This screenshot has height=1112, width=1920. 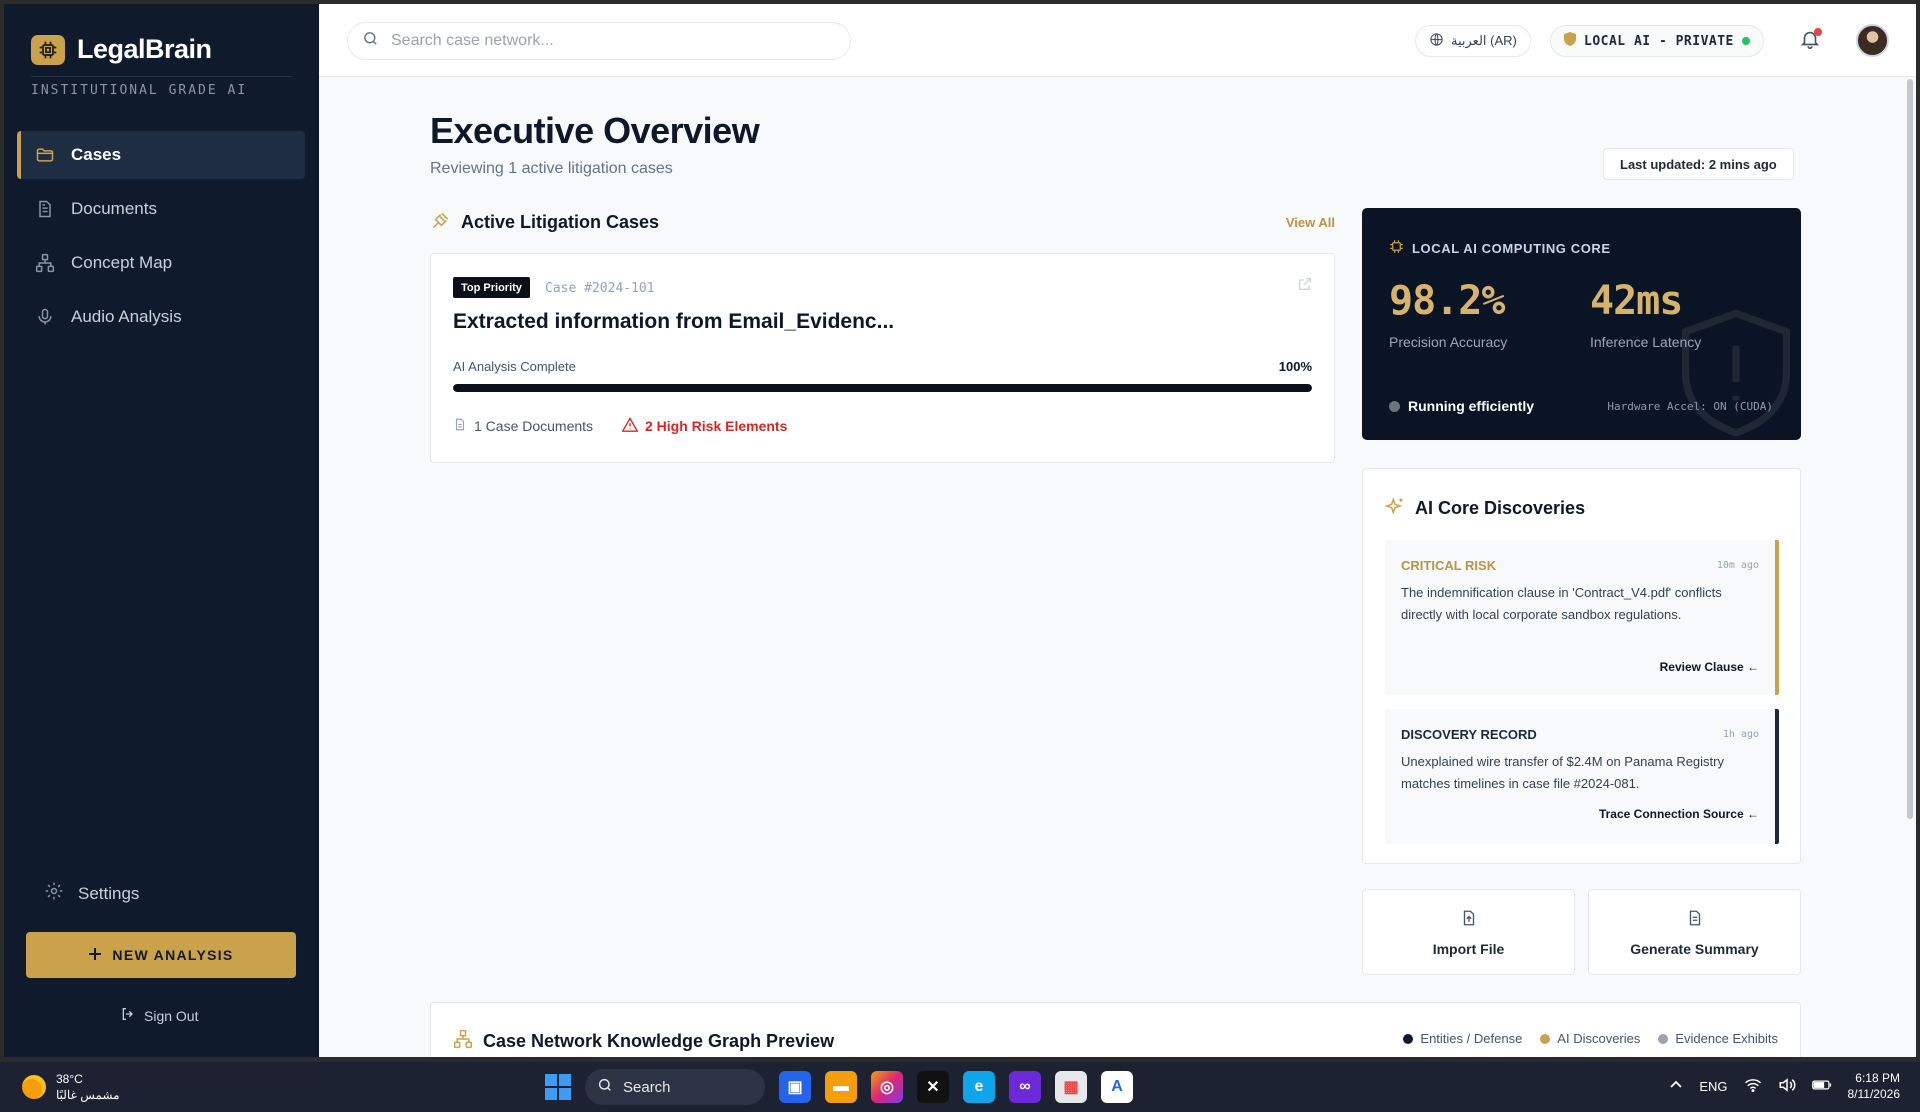 What do you see at coordinates (1599, 1038) in the screenshot?
I see `legend-label: AI Discoveries` at bounding box center [1599, 1038].